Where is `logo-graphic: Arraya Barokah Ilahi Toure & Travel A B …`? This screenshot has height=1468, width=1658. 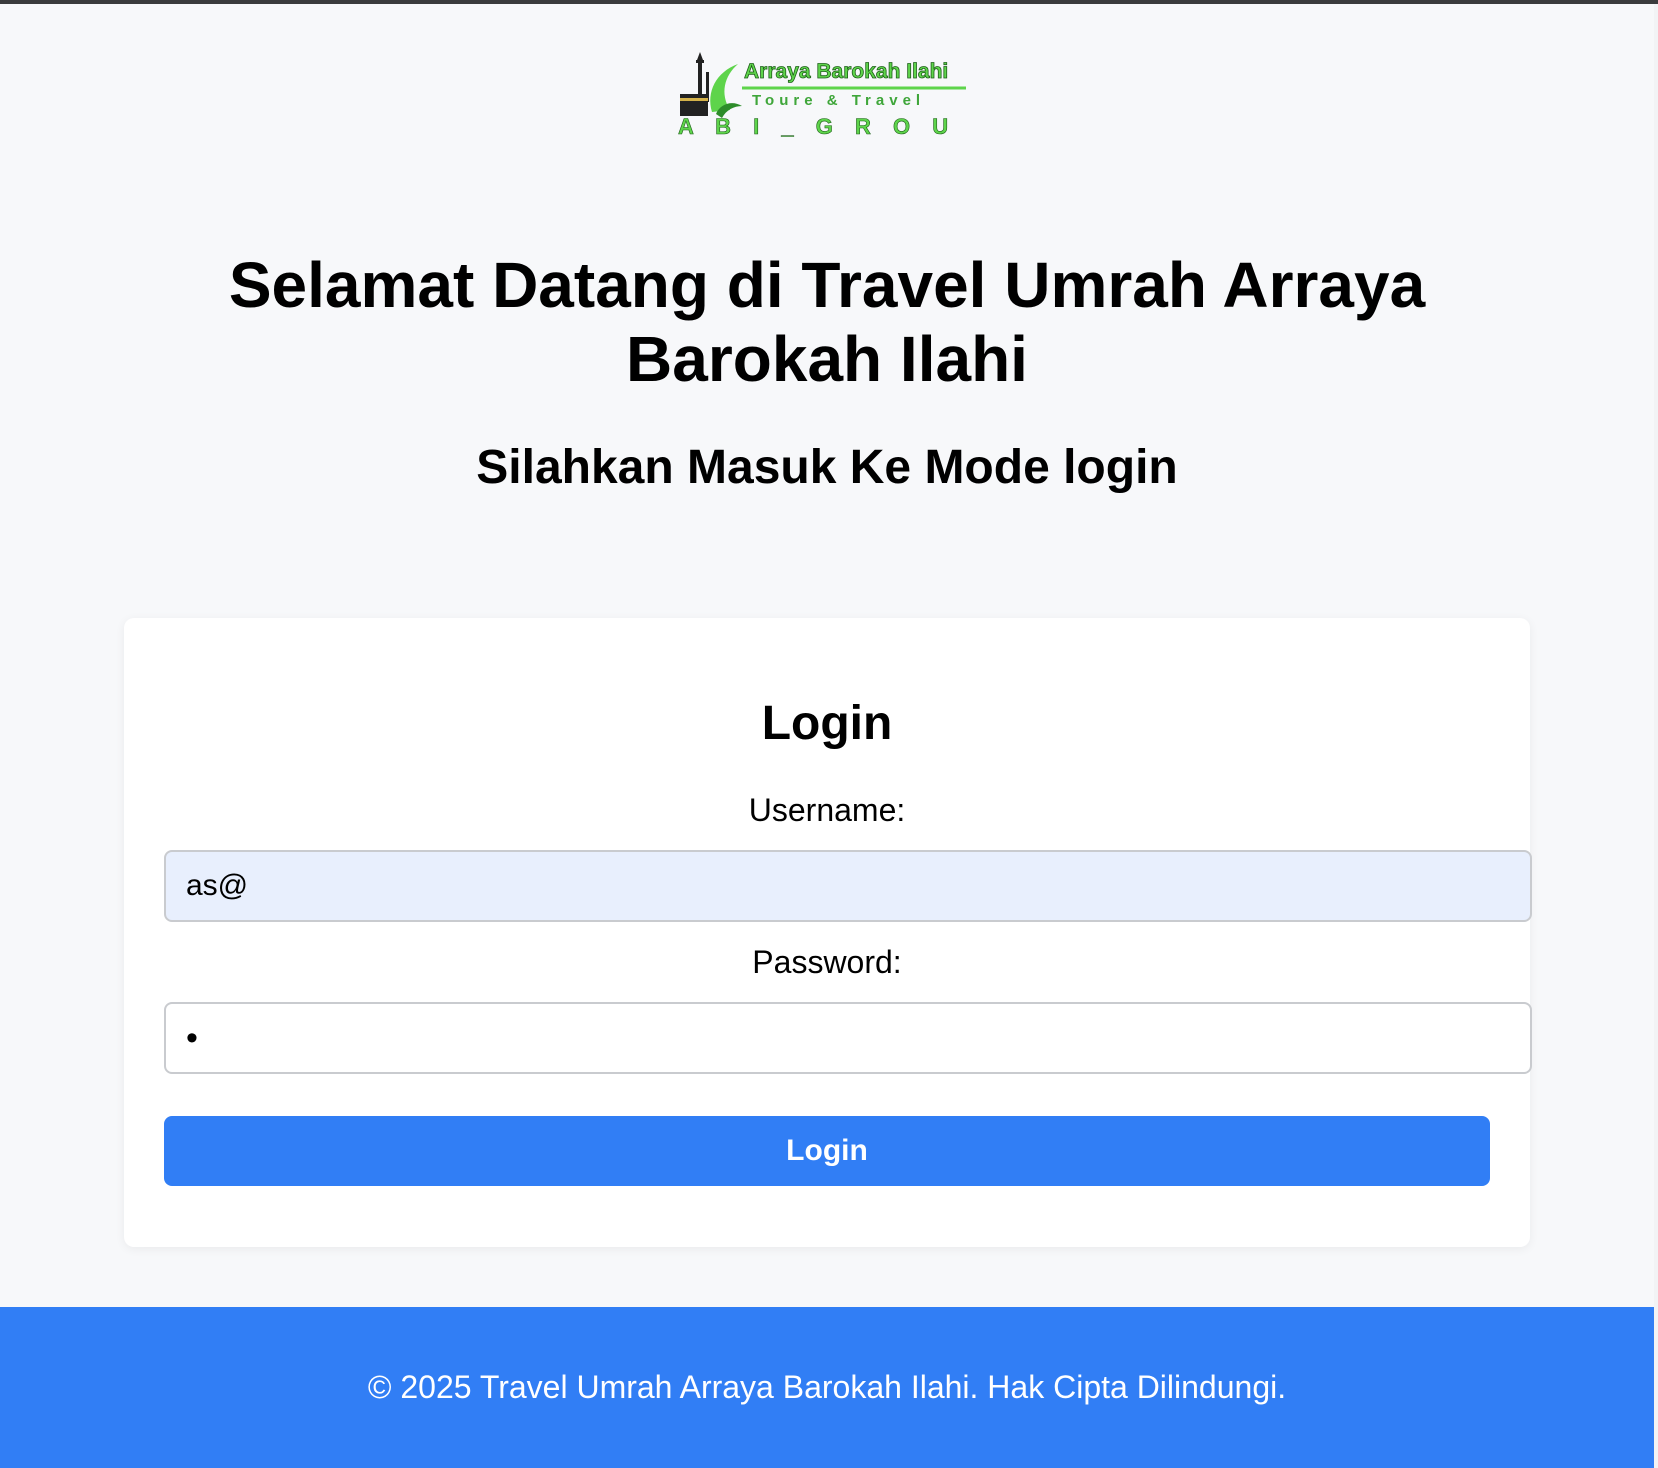 logo-graphic: Arraya Barokah Ilahi Toure & Travel A B … is located at coordinates (823, 95).